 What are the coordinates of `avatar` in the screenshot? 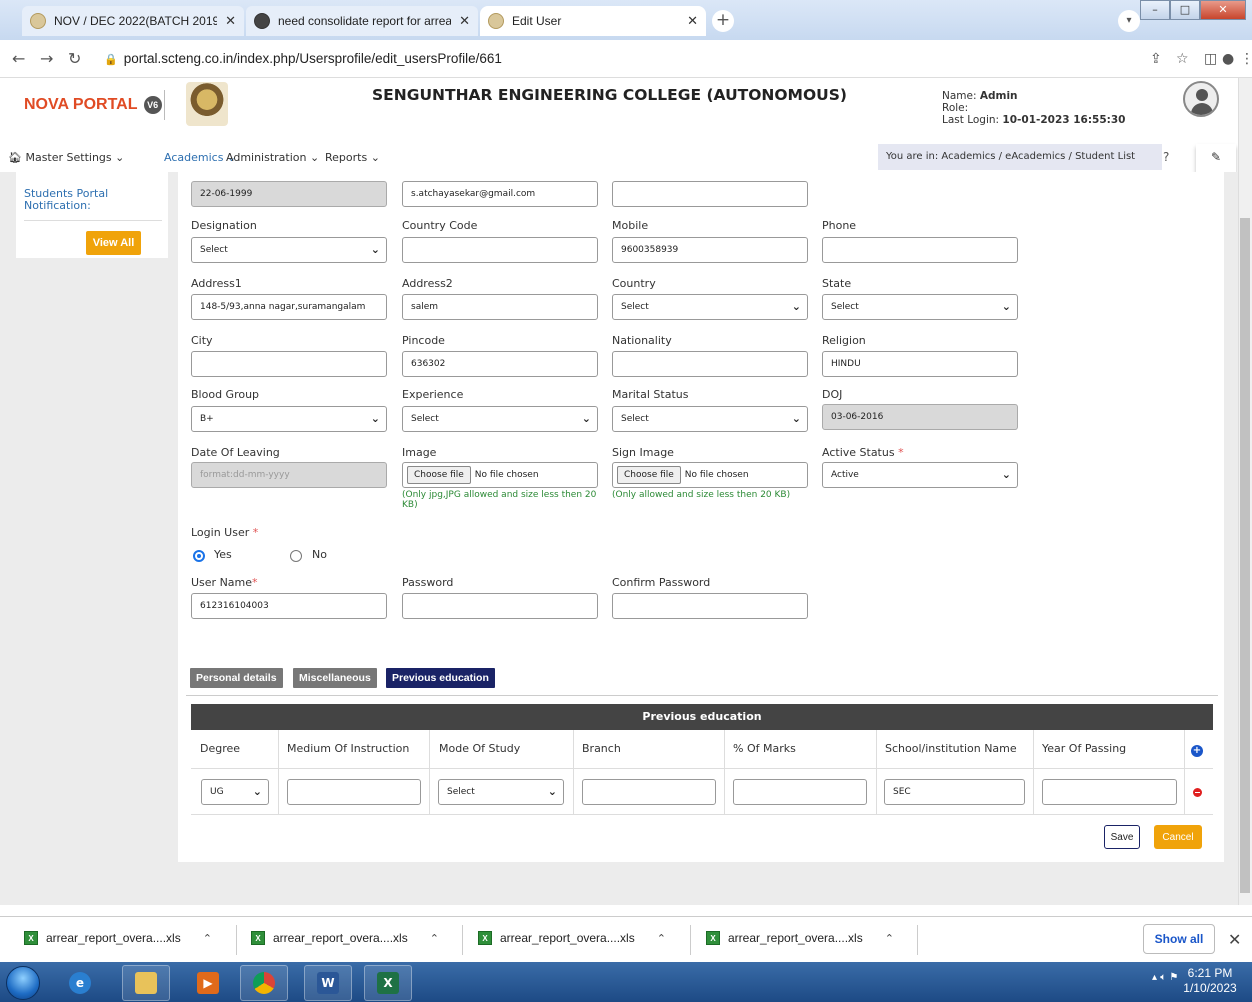 It's located at (1201, 99).